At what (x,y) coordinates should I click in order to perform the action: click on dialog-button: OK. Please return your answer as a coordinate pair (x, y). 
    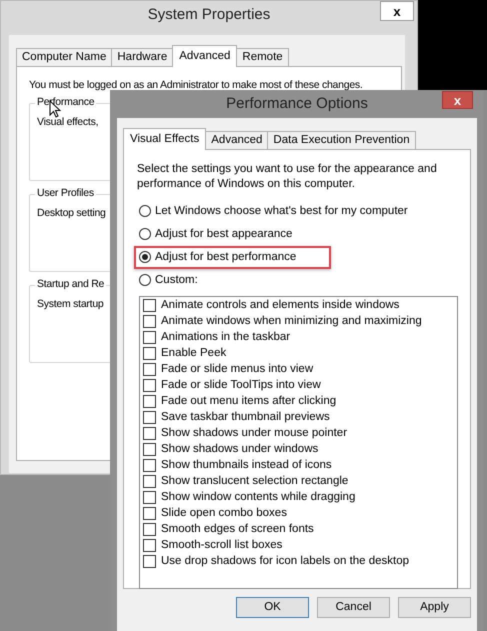
    Looking at the image, I should click on (272, 607).